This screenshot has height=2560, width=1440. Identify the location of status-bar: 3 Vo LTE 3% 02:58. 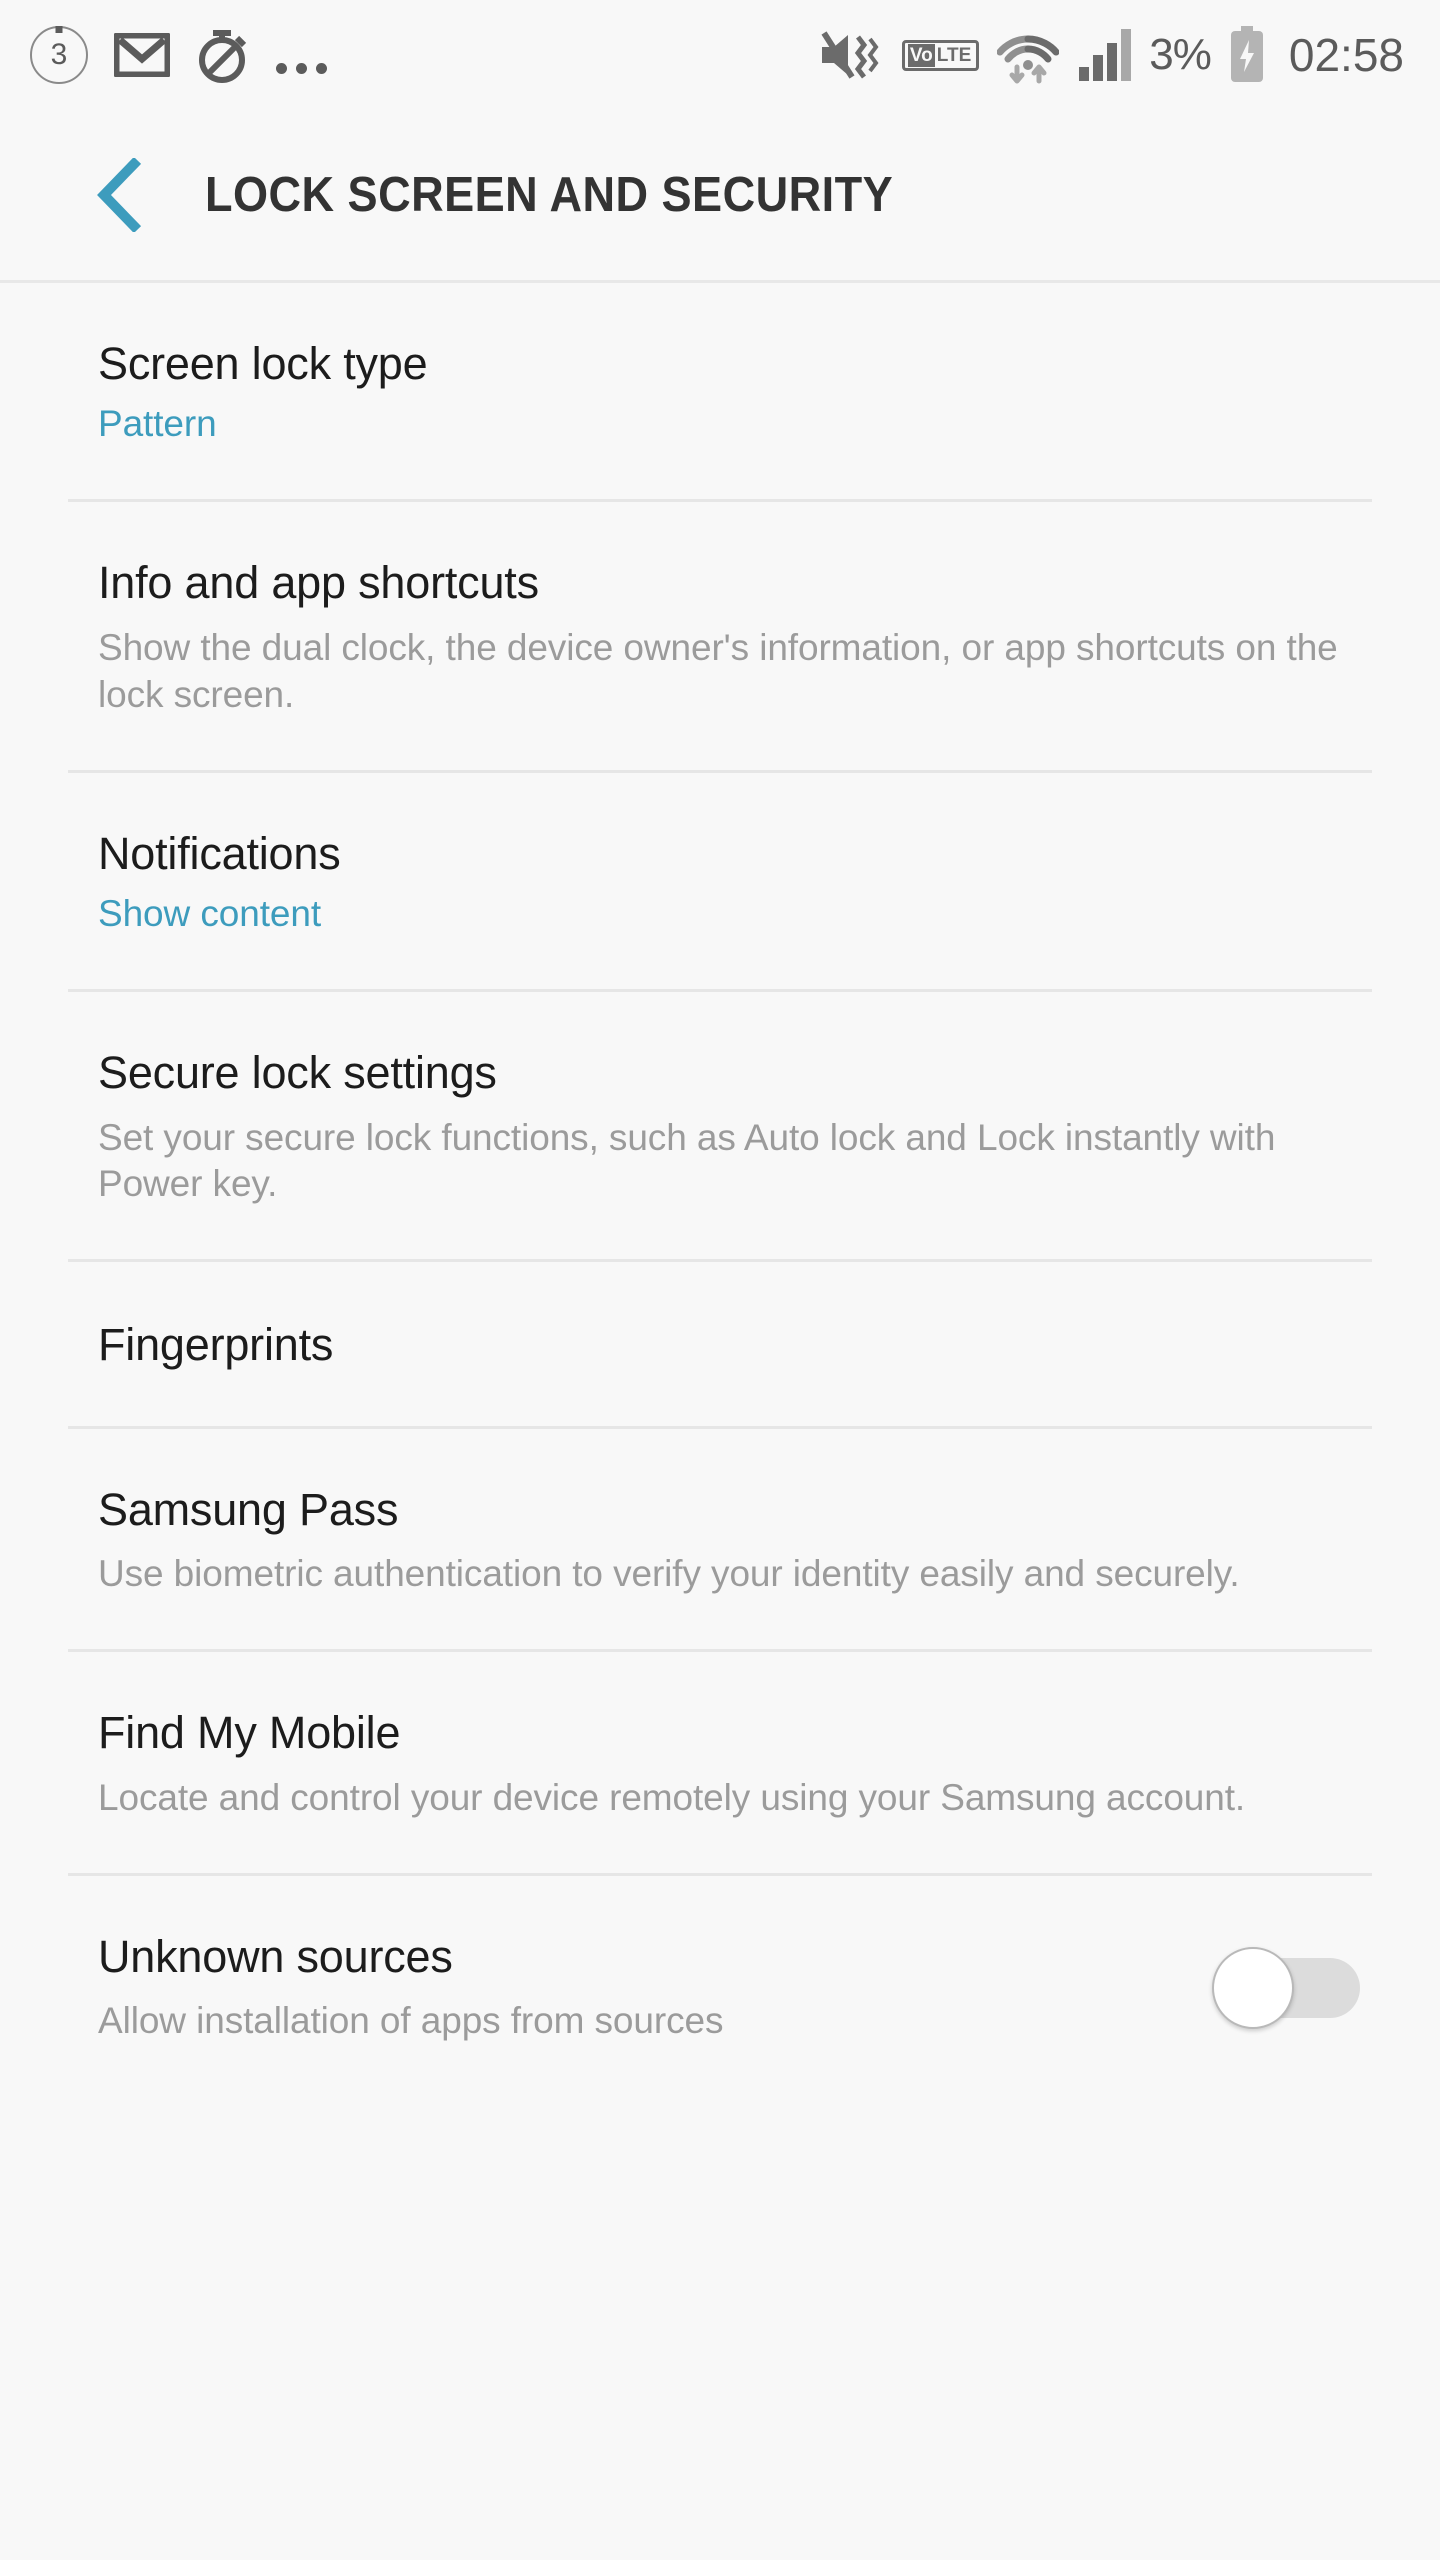
(720, 55).